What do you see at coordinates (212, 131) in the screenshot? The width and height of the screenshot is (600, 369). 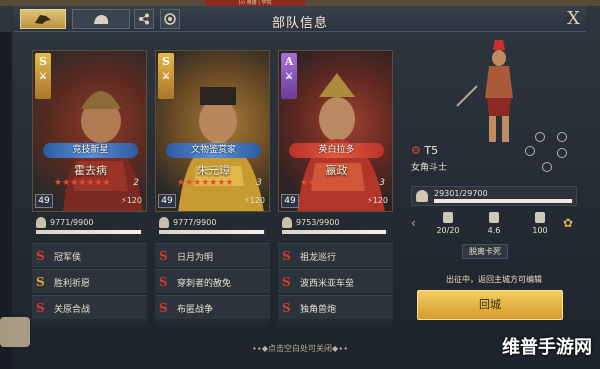 I see `hero-portrait: S ⚔ 文物鉴赏家 朱元璋 ★★★★★★★ 3 49 ⚡120` at bounding box center [212, 131].